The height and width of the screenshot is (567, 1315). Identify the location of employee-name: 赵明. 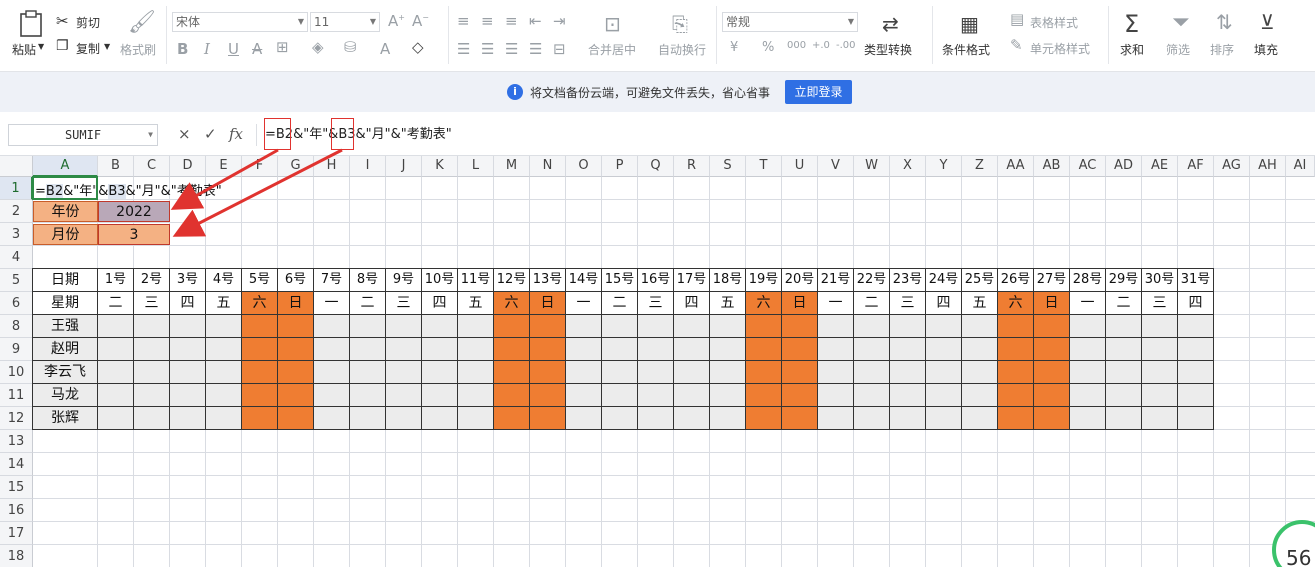
(65, 349).